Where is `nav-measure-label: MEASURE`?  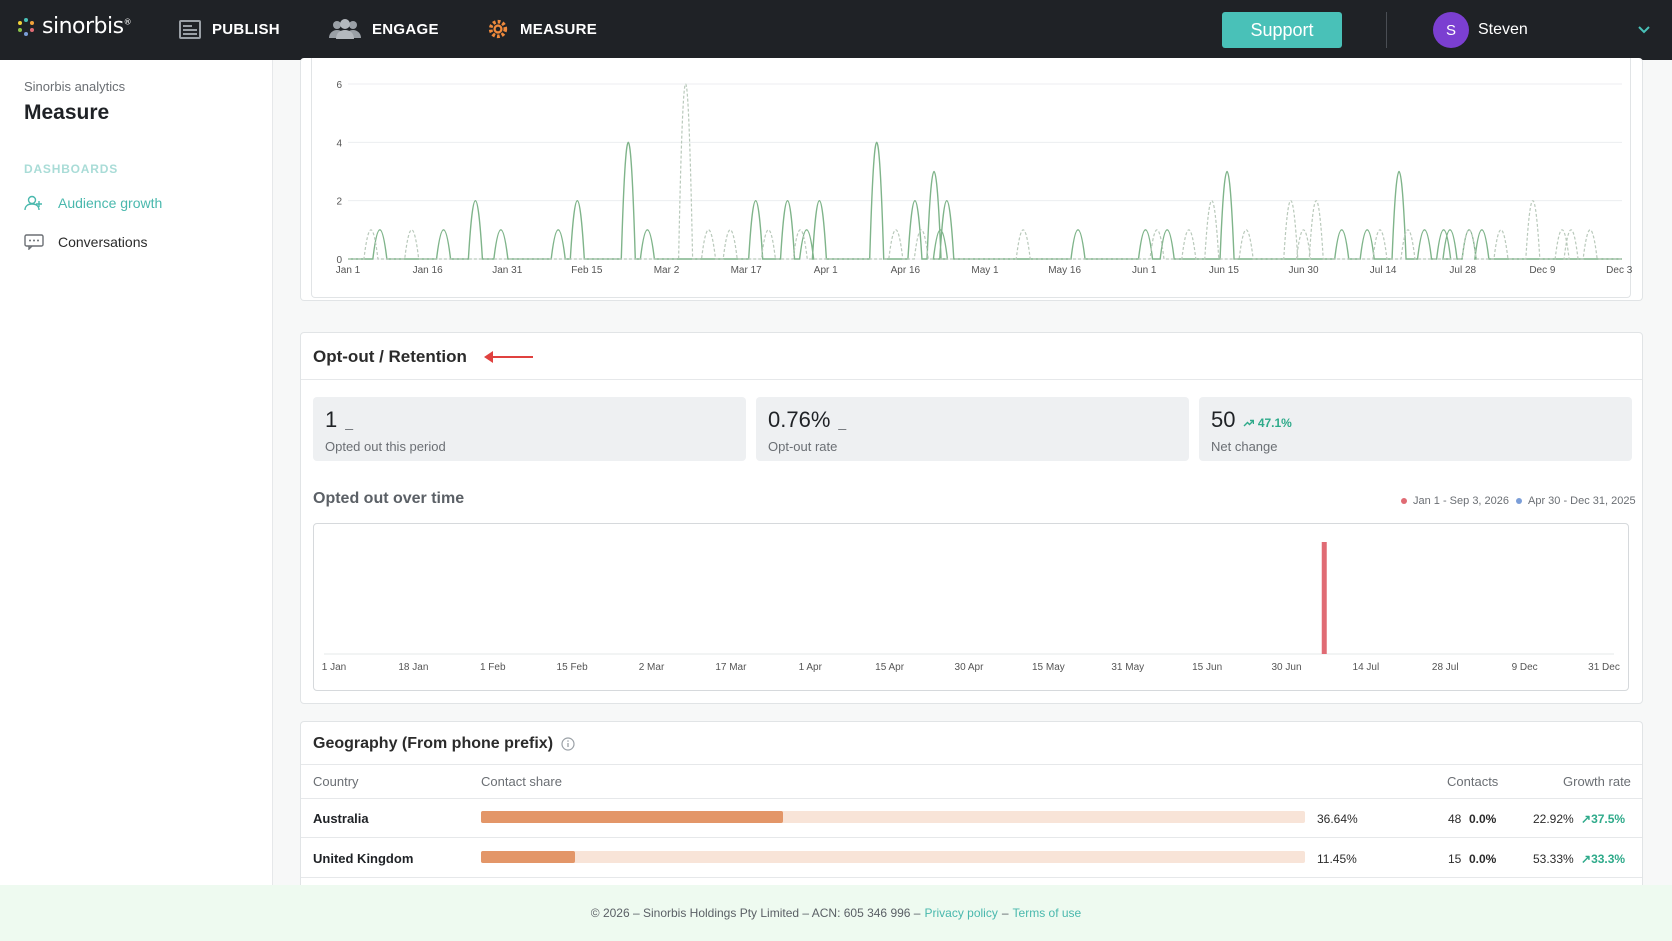 nav-measure-label: MEASURE is located at coordinates (559, 29).